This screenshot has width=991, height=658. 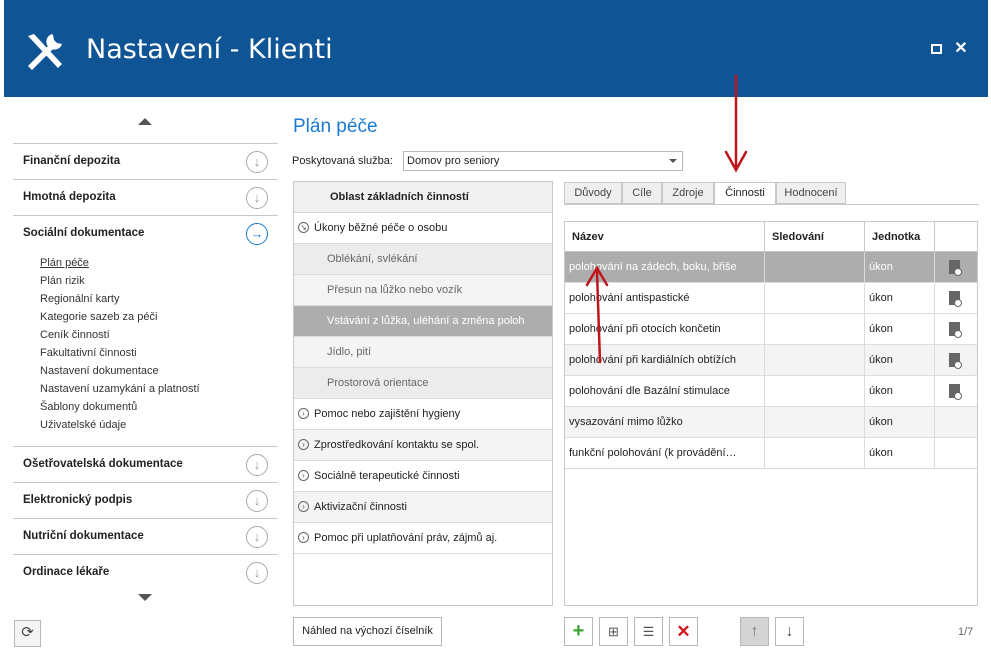 I want to click on table-row: polohování při otocích končetin úkon, so click(x=771, y=329).